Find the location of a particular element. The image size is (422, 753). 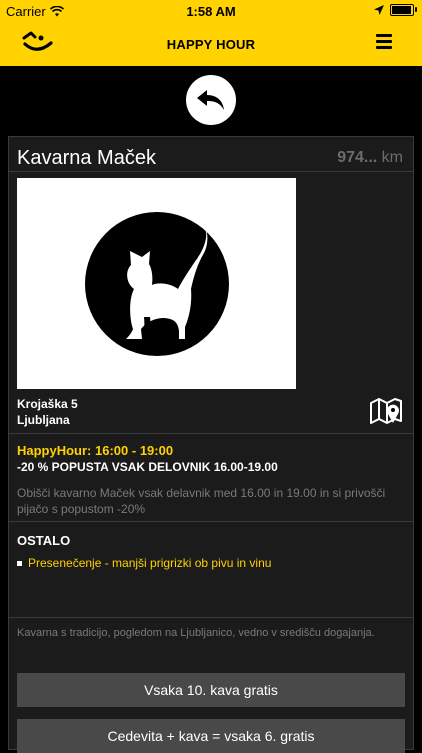

happy-hour-time: 16:00 - 19:00 is located at coordinates (134, 450).